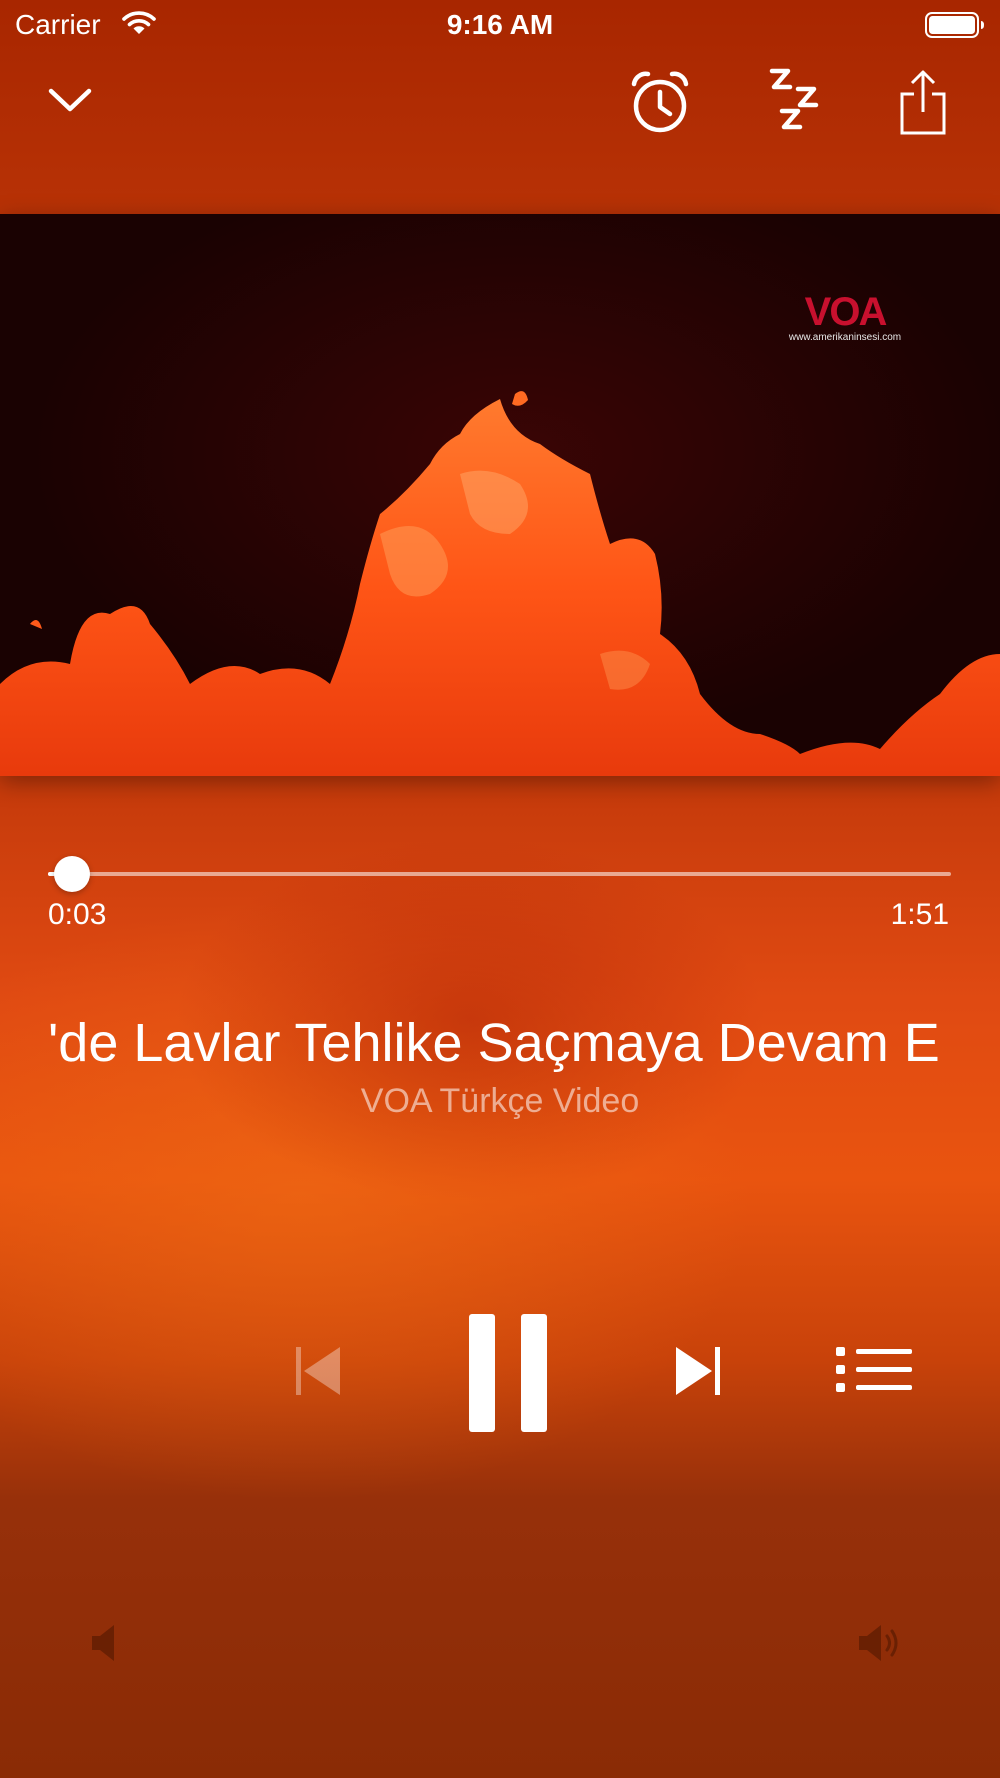 The width and height of the screenshot is (1000, 1778). What do you see at coordinates (880, 1645) in the screenshot?
I see `volume-high-icon` at bounding box center [880, 1645].